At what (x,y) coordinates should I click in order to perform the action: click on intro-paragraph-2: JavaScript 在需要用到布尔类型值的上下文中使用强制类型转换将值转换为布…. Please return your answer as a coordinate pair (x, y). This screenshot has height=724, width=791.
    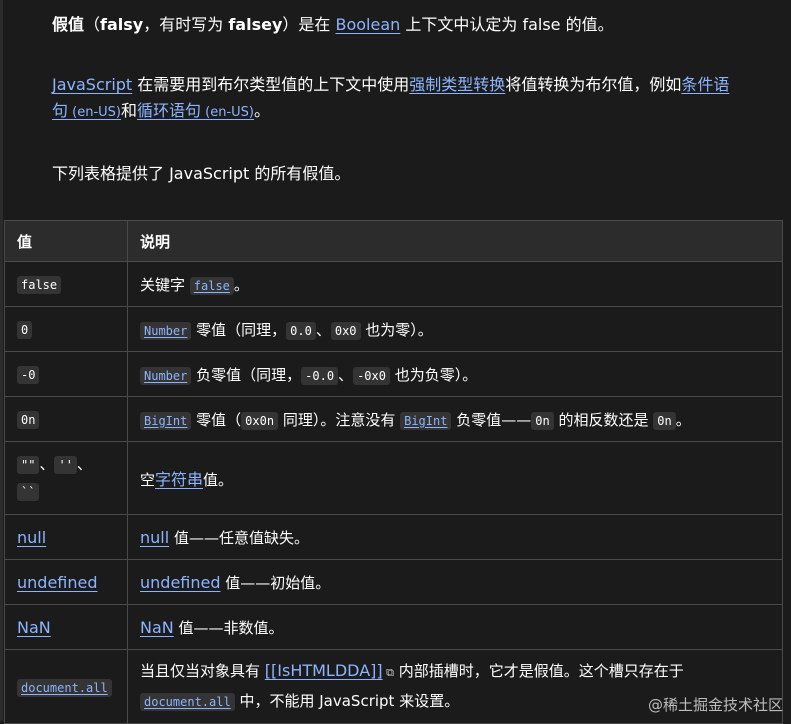
    Looking at the image, I should click on (397, 99).